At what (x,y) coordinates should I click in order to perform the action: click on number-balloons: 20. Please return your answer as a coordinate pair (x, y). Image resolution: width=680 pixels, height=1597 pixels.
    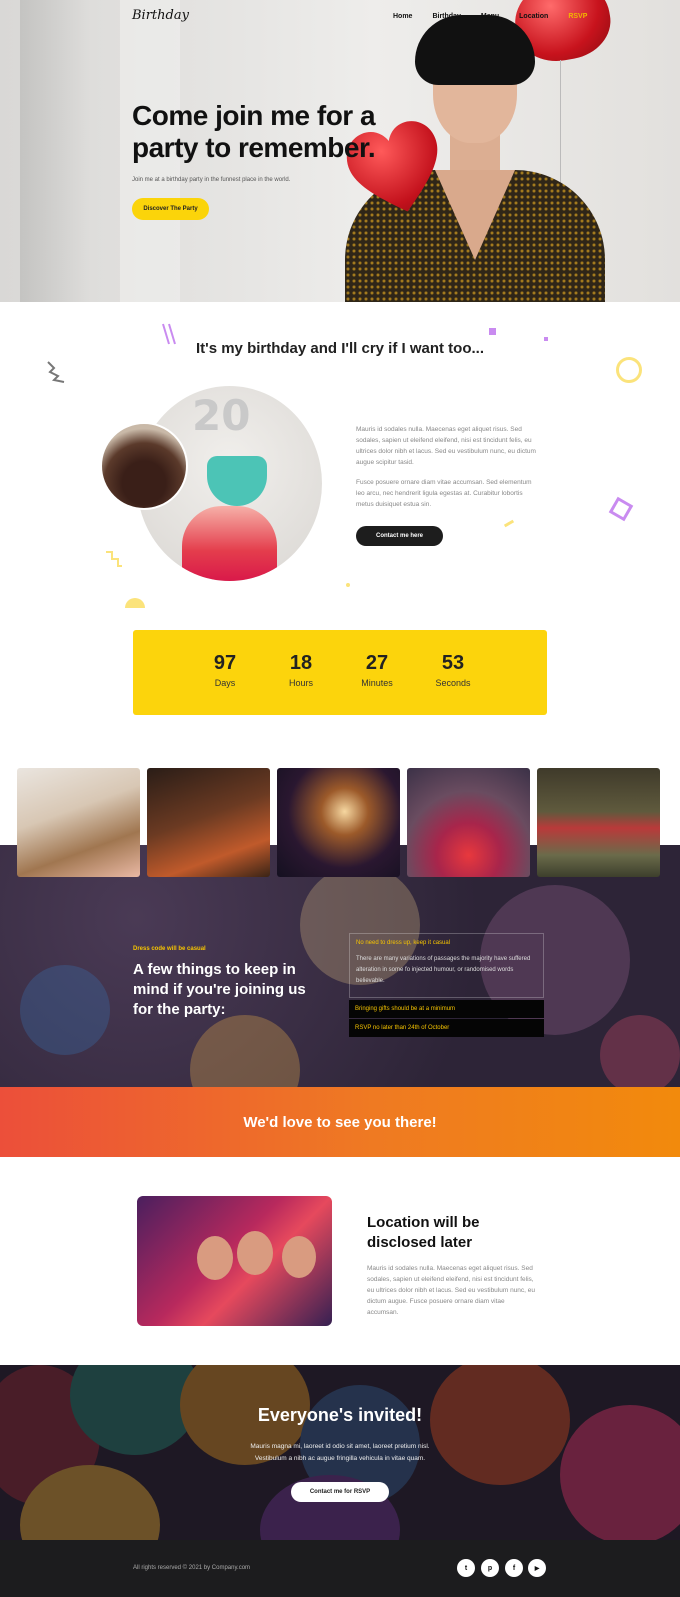
    Looking at the image, I should click on (221, 415).